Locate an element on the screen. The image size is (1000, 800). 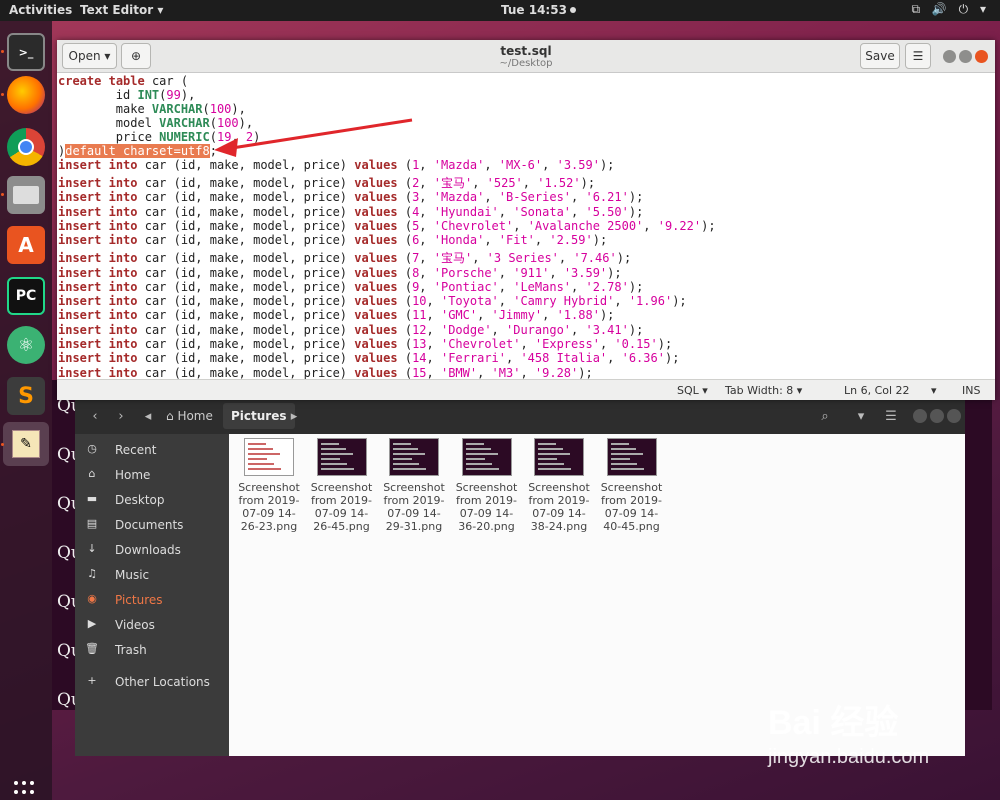
terminal-icon: >_ is located at coordinates (26, 52).